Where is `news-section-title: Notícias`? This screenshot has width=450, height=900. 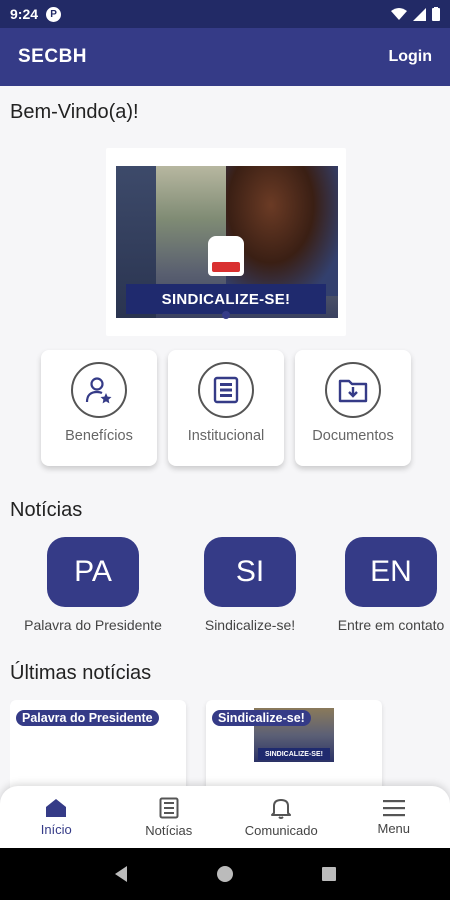
news-section-title: Notícias is located at coordinates (46, 510).